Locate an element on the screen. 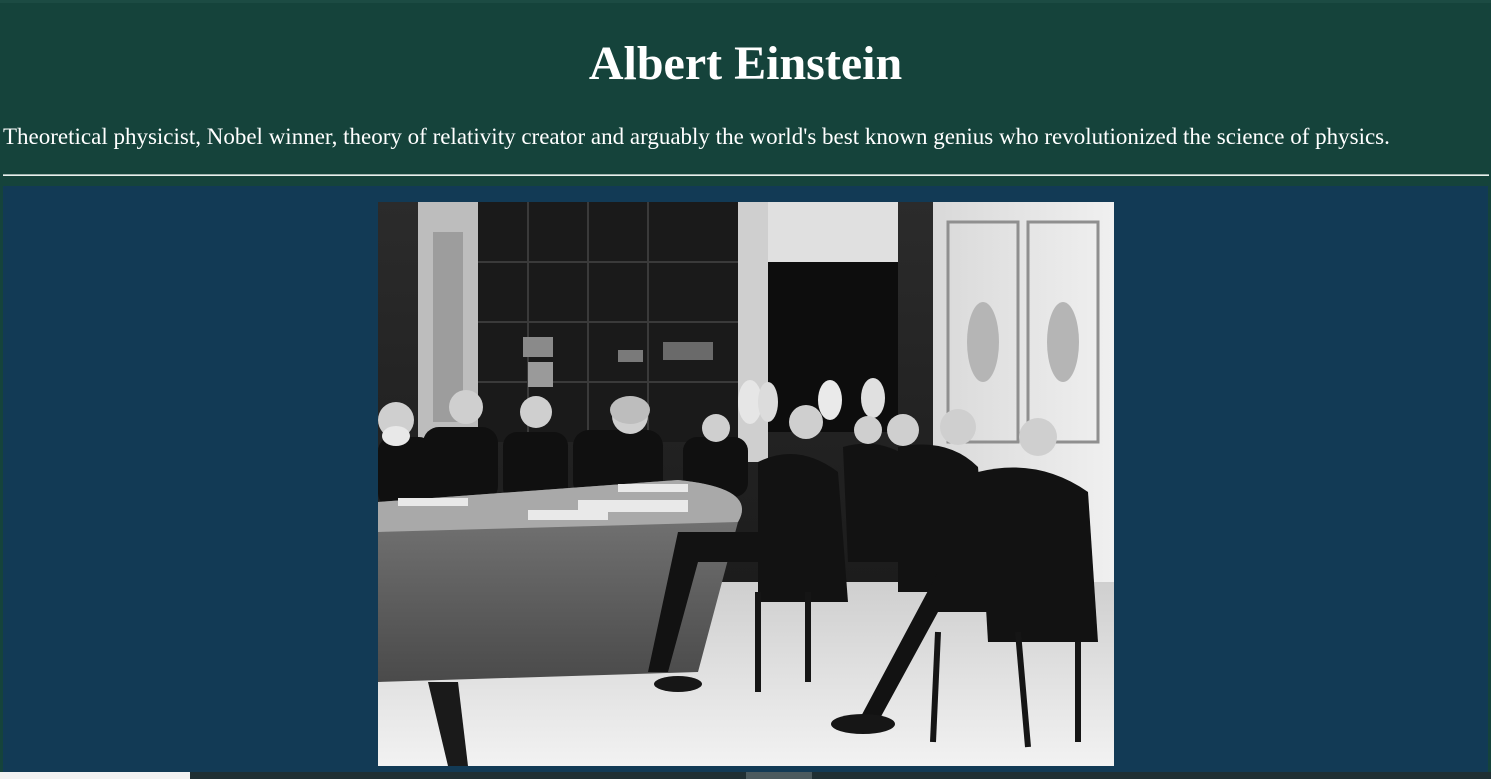 This screenshot has height=779, width=1491. horizontal-scrollbar is located at coordinates (745, 775).